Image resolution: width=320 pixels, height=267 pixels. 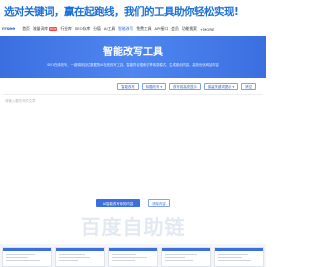 I want to click on nav-item-label: 免费工具, so click(x=144, y=28).